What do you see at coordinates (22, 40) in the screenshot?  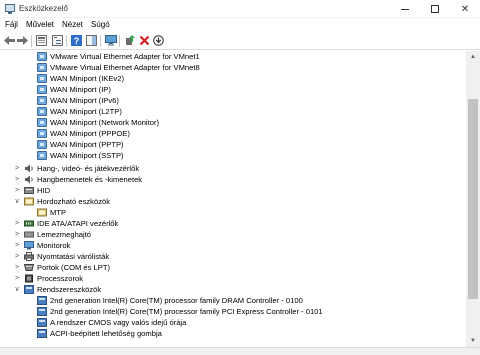 I see `forward-button` at bounding box center [22, 40].